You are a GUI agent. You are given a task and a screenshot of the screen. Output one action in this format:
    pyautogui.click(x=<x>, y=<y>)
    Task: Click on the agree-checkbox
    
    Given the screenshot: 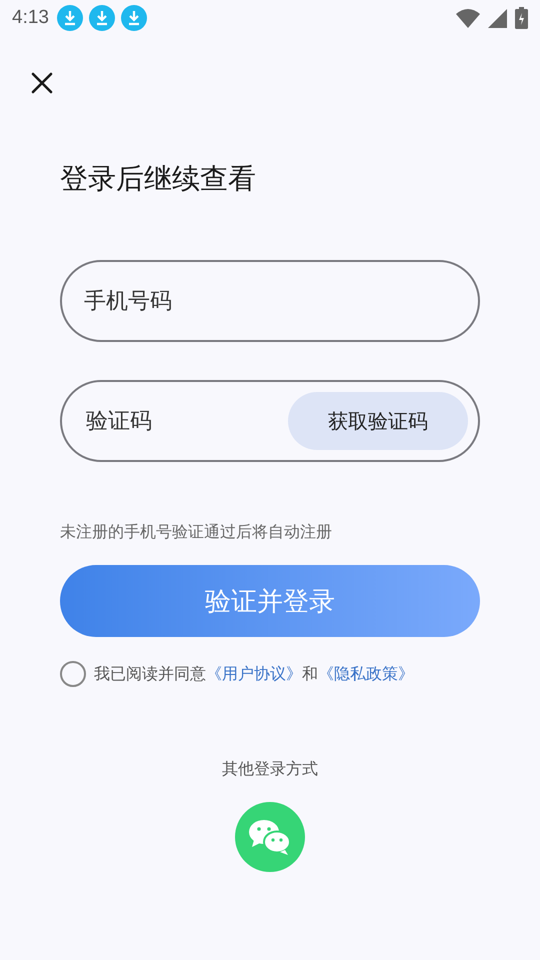 What is the action you would take?
    pyautogui.click(x=73, y=674)
    